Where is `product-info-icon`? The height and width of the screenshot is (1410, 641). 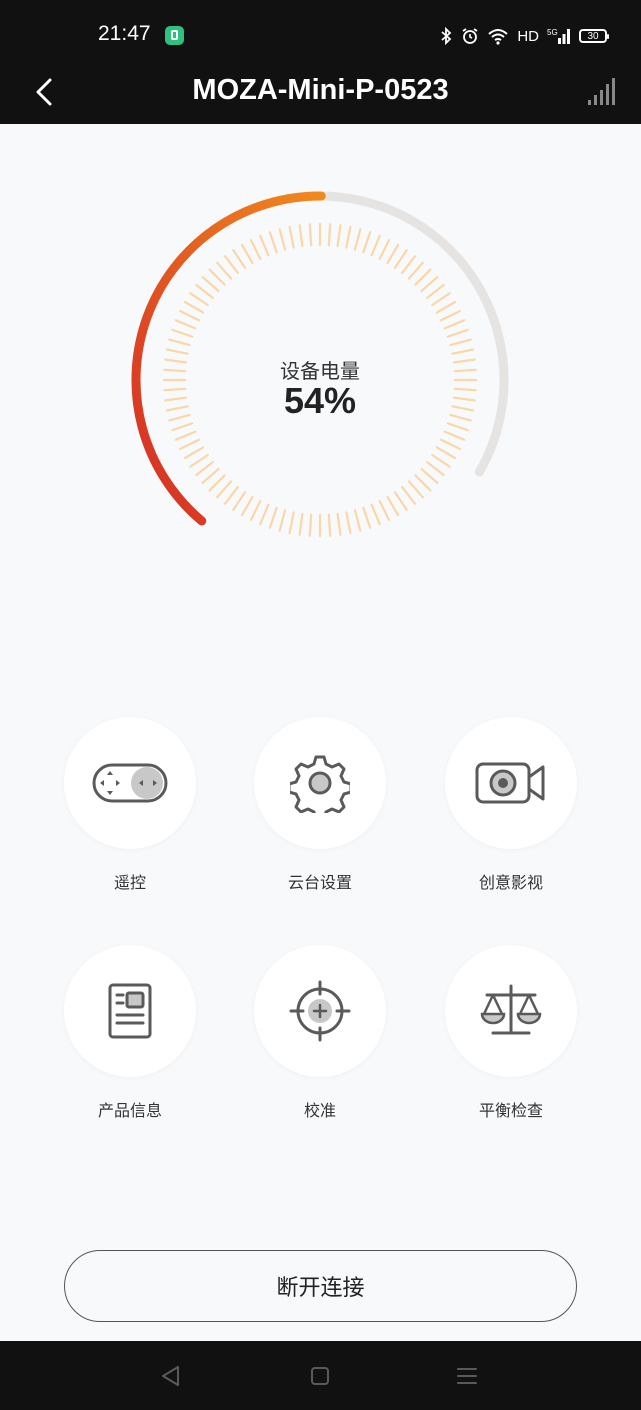 product-info-icon is located at coordinates (130, 1011).